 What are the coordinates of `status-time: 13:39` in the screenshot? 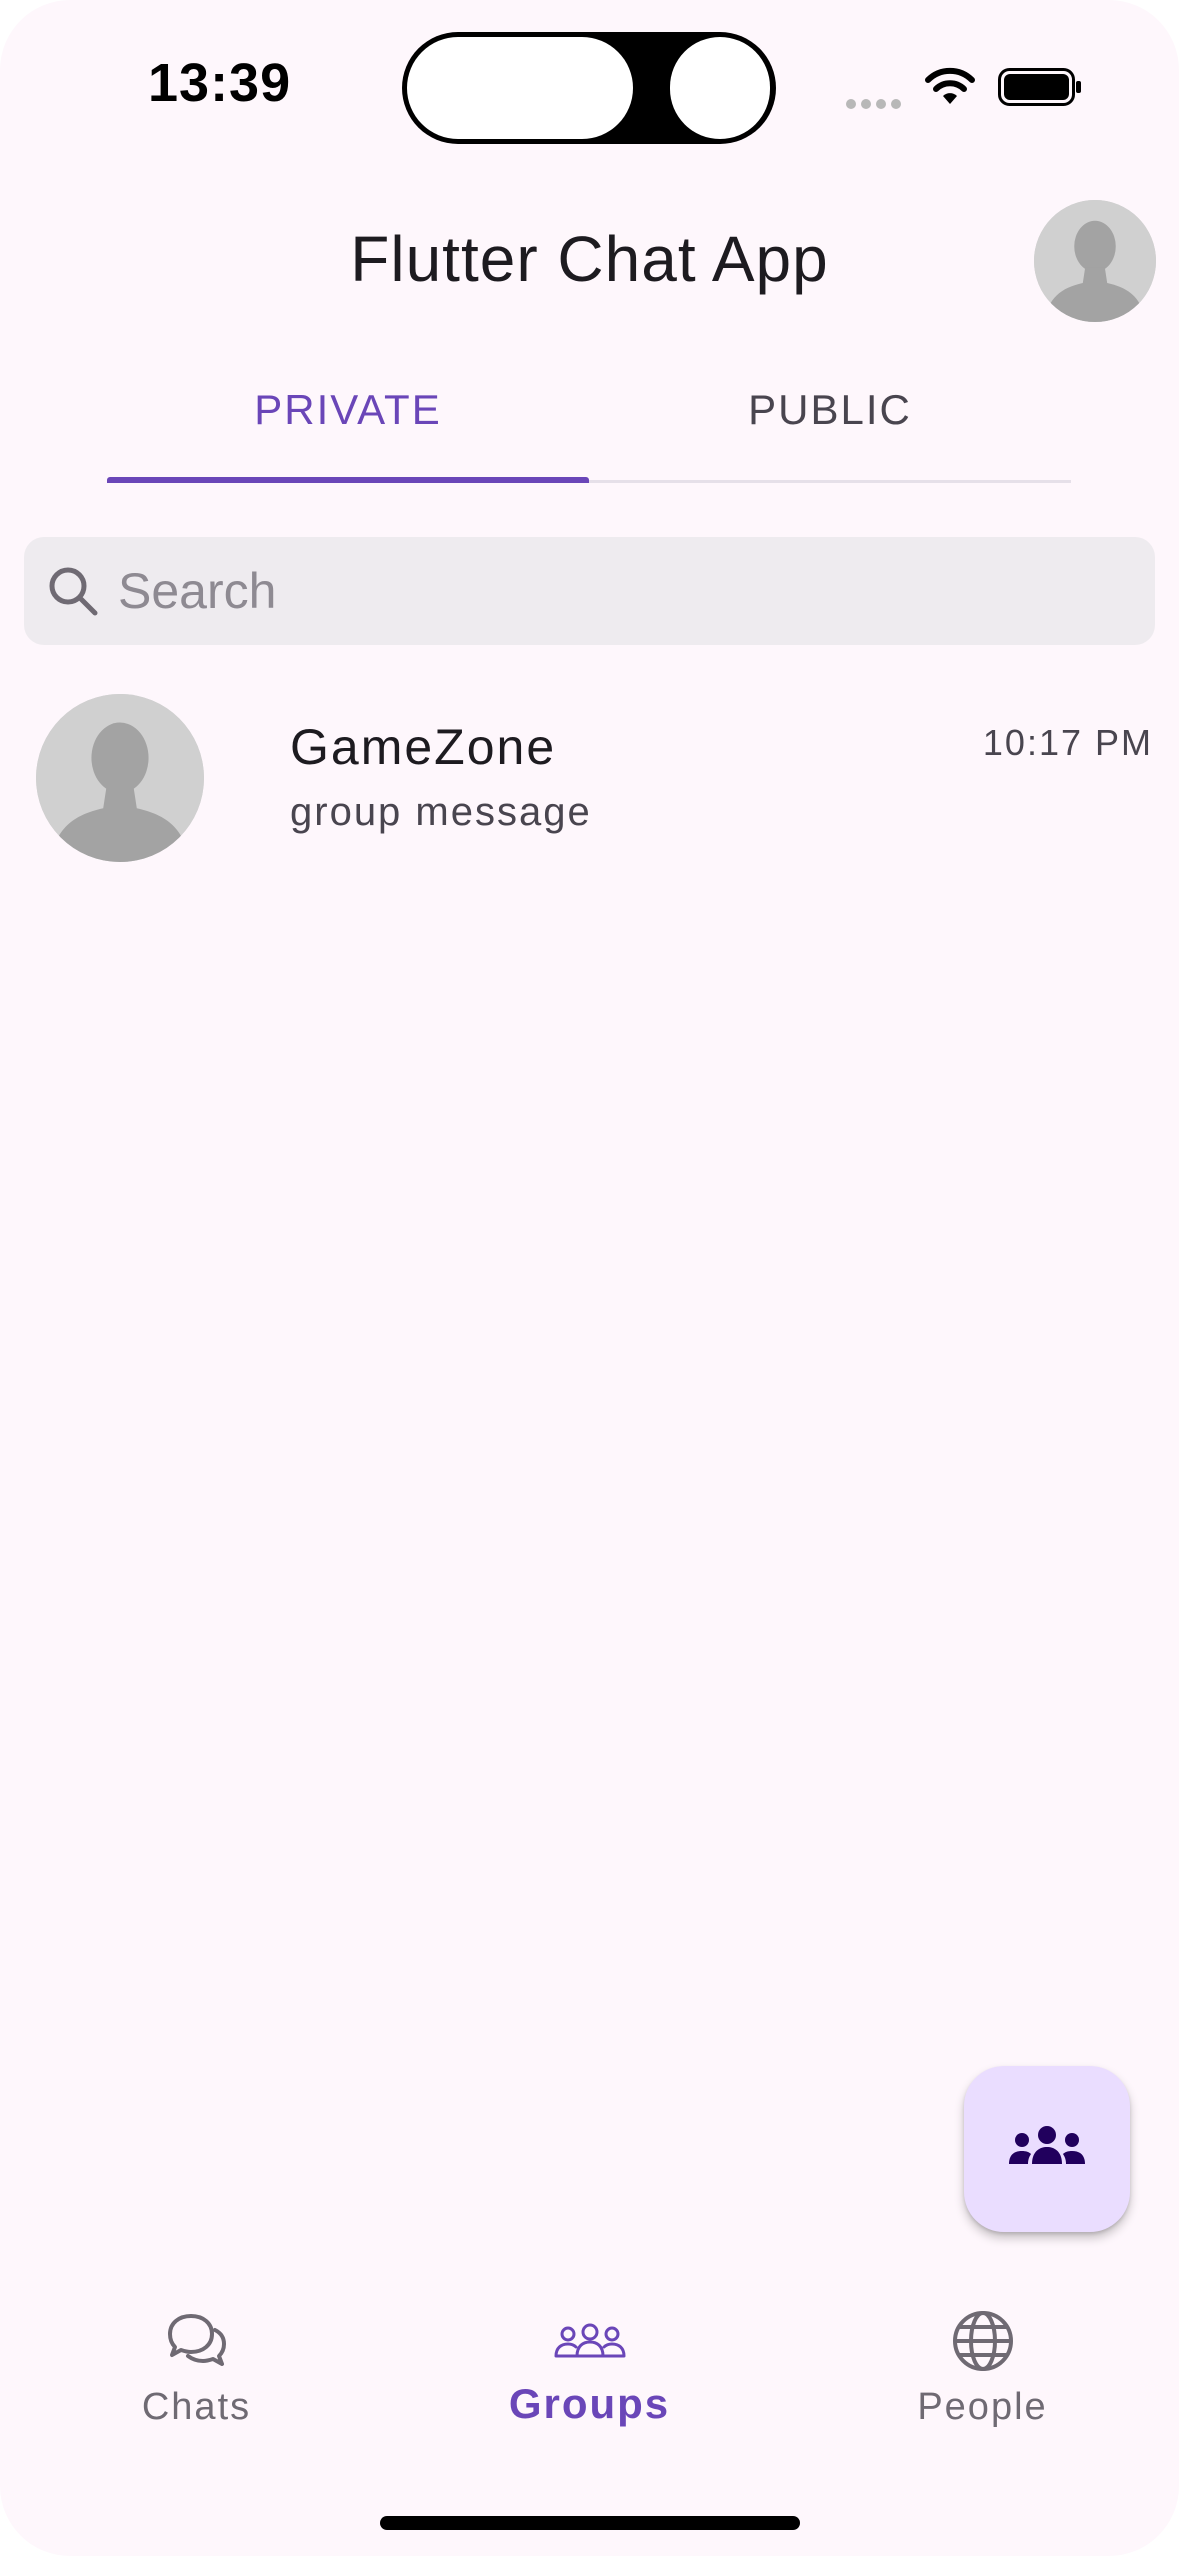 It's located at (220, 83).